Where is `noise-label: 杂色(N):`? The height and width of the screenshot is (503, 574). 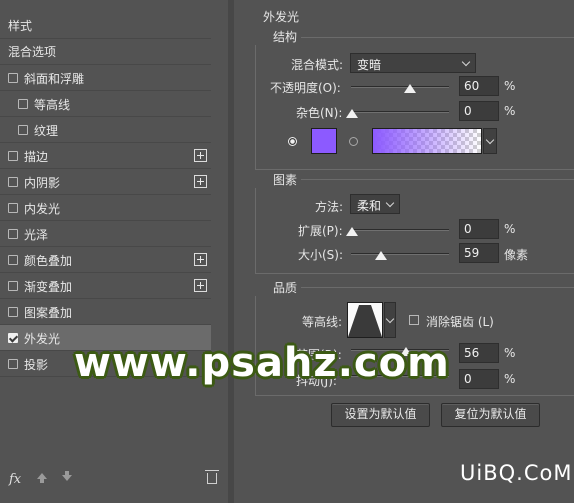
noise-label: 杂色(N): is located at coordinates (319, 113).